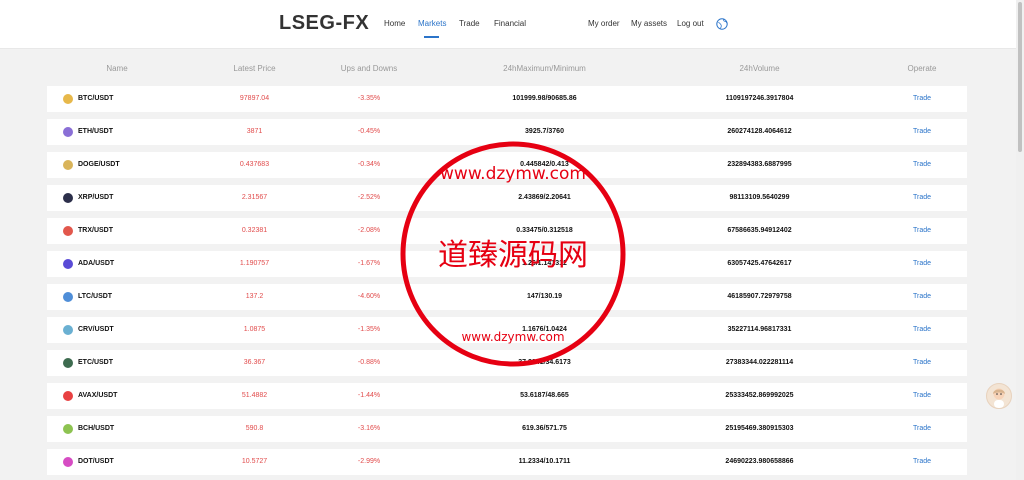  I want to click on watermark-stamp: 道臻源码网 www.dzymw.com www.dzymw.com, so click(513, 254).